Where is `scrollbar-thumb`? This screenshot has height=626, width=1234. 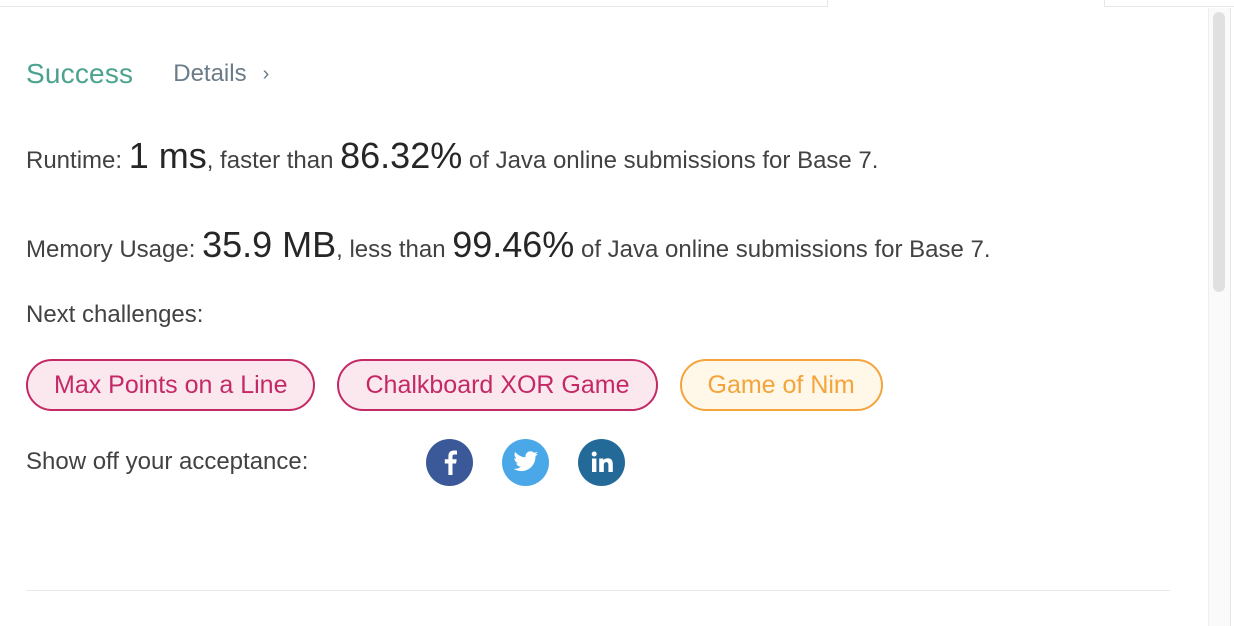
scrollbar-thumb is located at coordinates (1219, 152).